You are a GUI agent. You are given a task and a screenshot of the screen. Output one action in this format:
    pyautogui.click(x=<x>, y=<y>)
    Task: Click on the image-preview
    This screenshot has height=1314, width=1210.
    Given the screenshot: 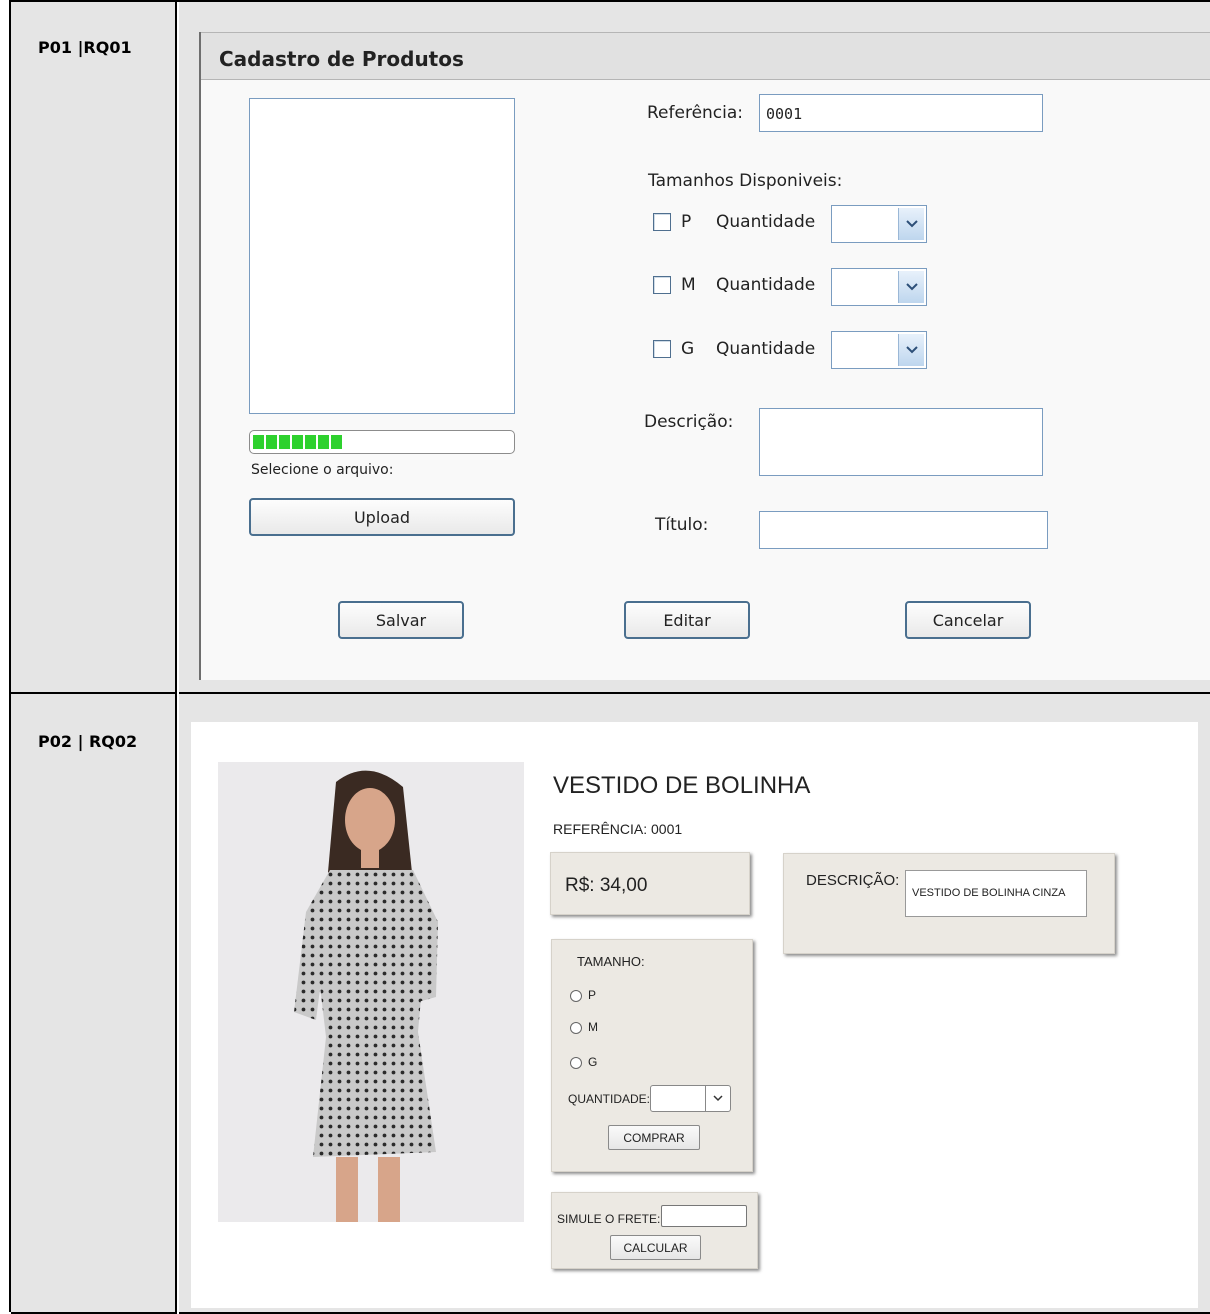 What is the action you would take?
    pyautogui.click(x=382, y=256)
    